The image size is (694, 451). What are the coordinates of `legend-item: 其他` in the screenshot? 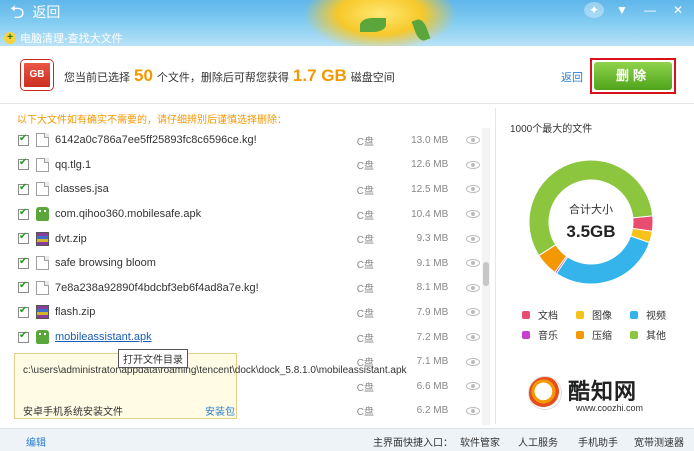 It's located at (648, 334).